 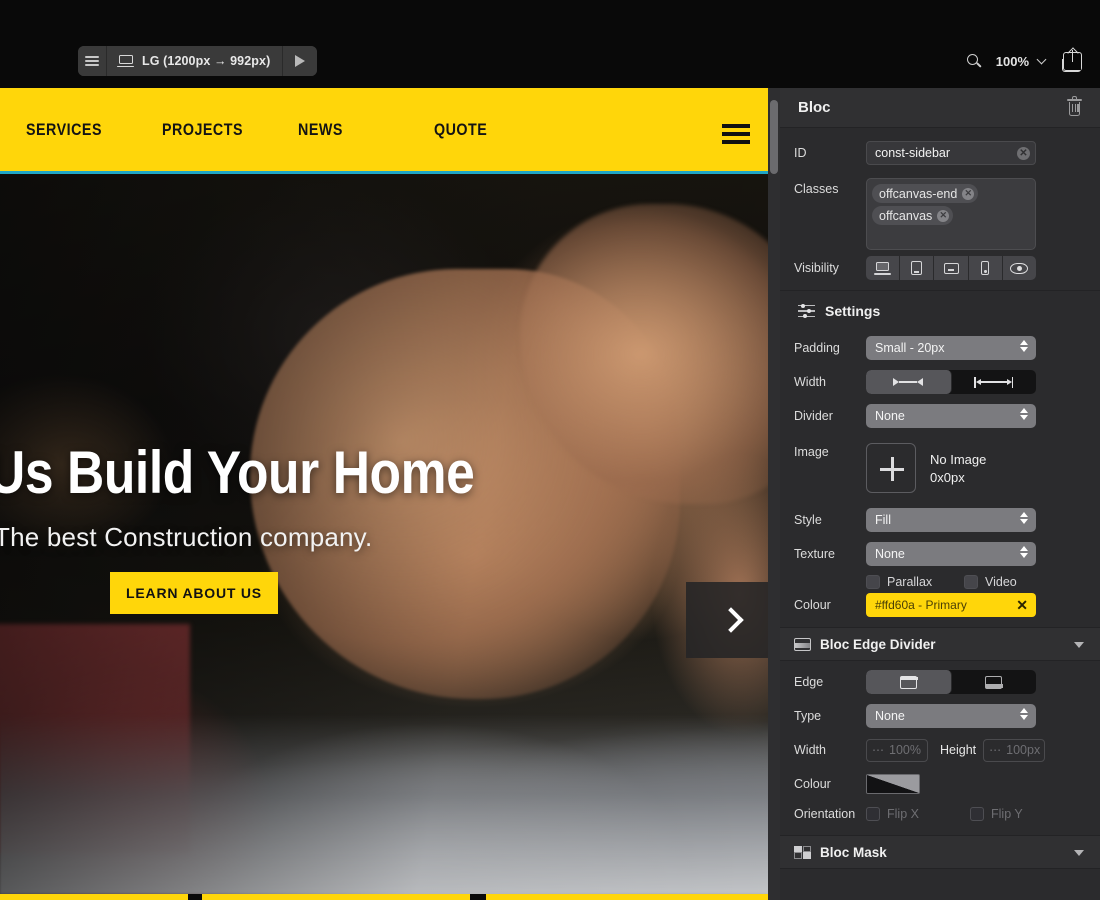 I want to click on flip-y-label: Flip Y, so click(x=1007, y=814).